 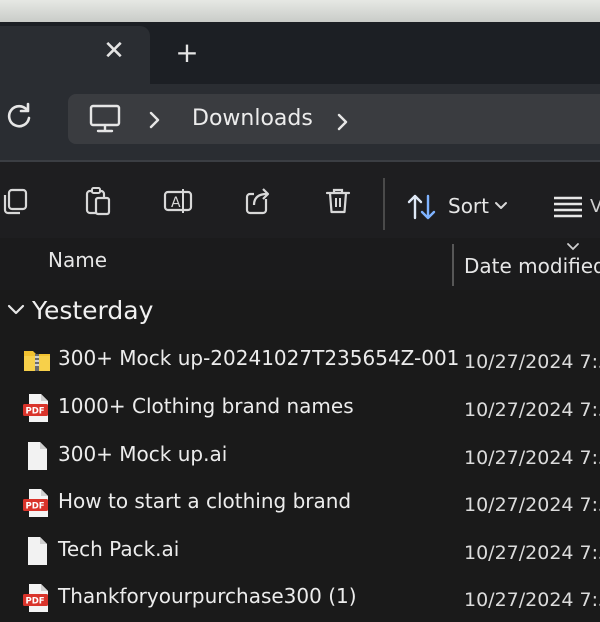 What do you see at coordinates (532, 266) in the screenshot?
I see `column-header-date-modified: Date modified` at bounding box center [532, 266].